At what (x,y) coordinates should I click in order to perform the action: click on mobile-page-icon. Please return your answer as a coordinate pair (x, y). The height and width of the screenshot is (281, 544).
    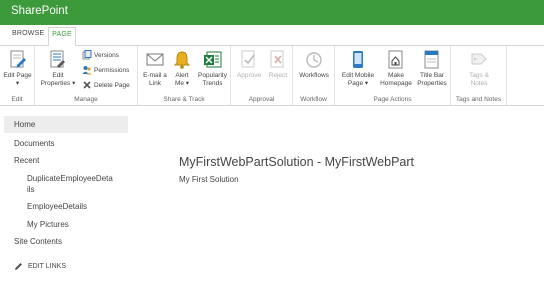
    Looking at the image, I should click on (358, 59).